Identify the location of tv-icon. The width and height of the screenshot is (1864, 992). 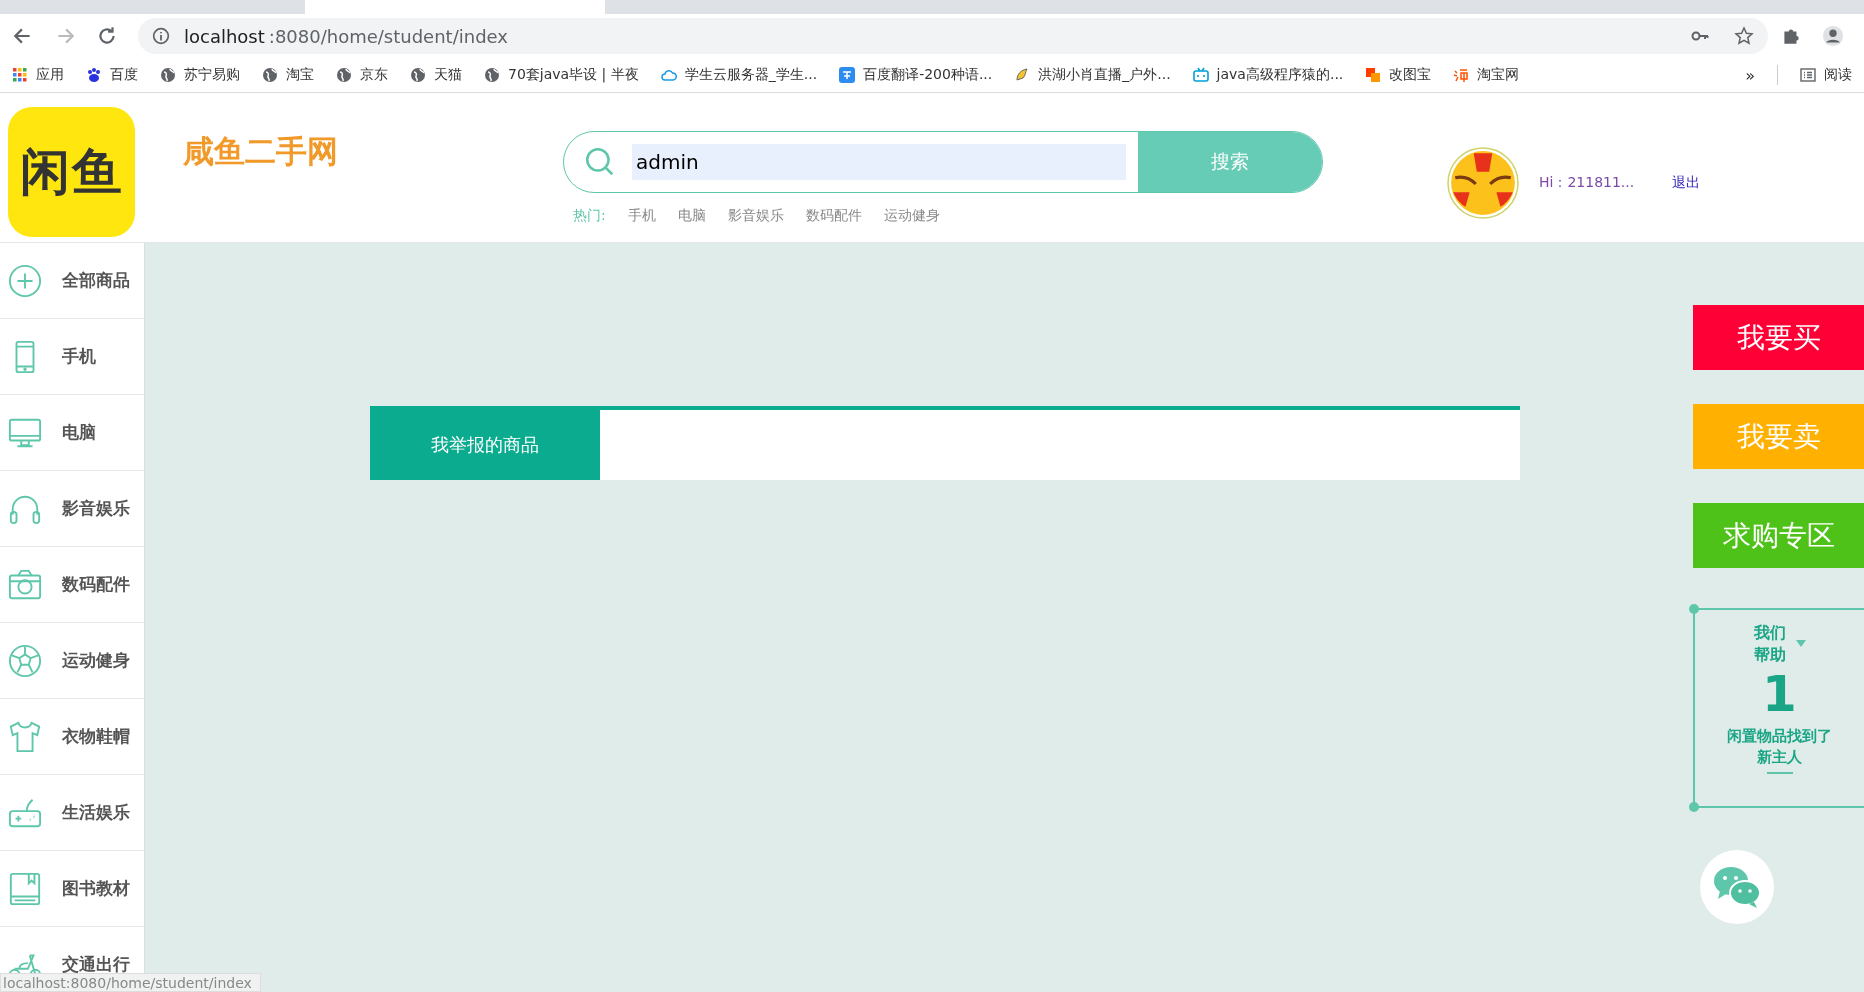
(1200, 75).